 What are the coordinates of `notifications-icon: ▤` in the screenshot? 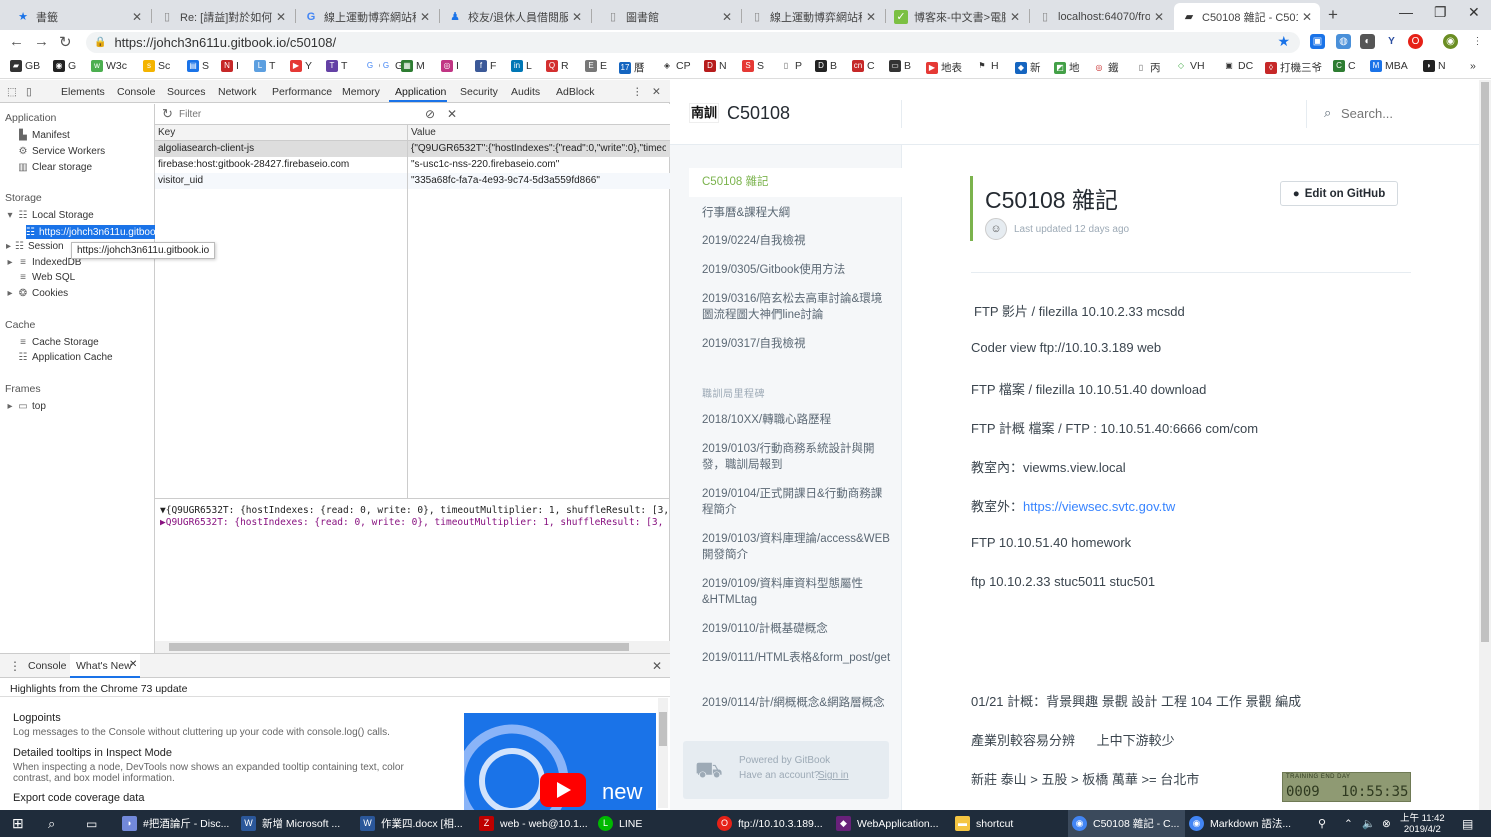 It's located at (1465, 823).